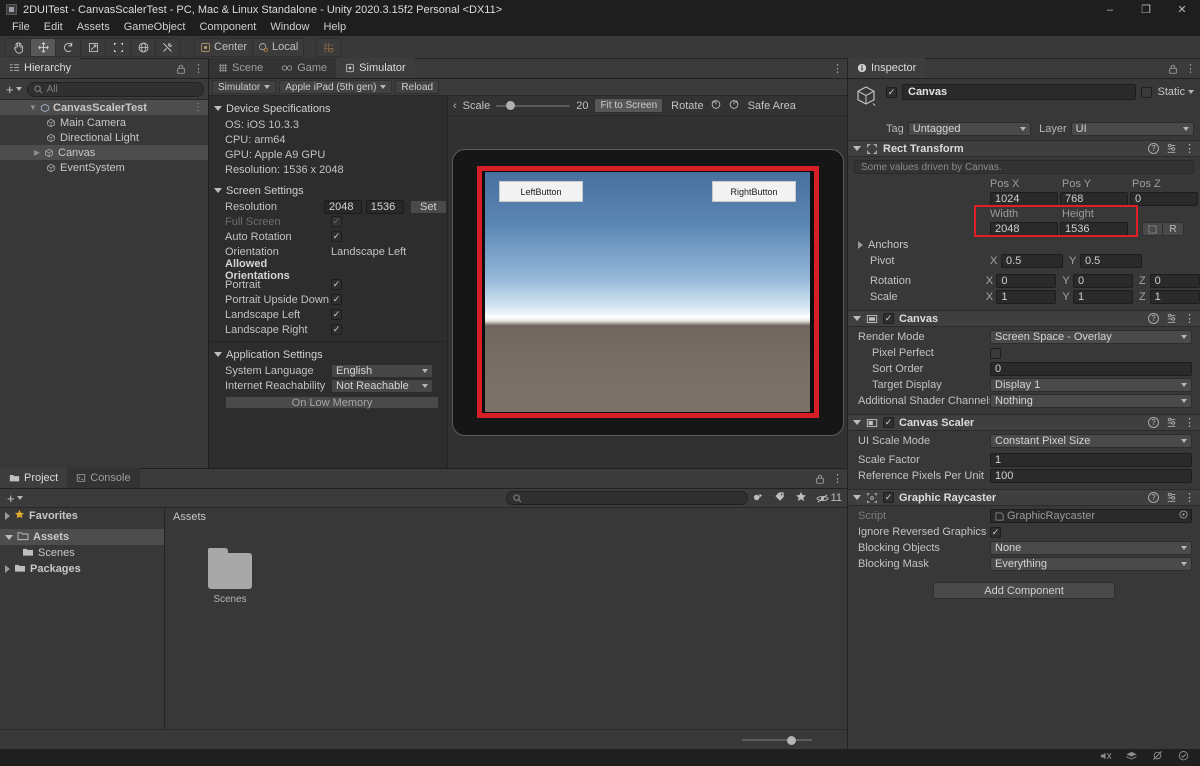 This screenshot has width=1200, height=766. Describe the element at coordinates (382, 370) in the screenshot. I see `system-language-dropdown: English` at that location.